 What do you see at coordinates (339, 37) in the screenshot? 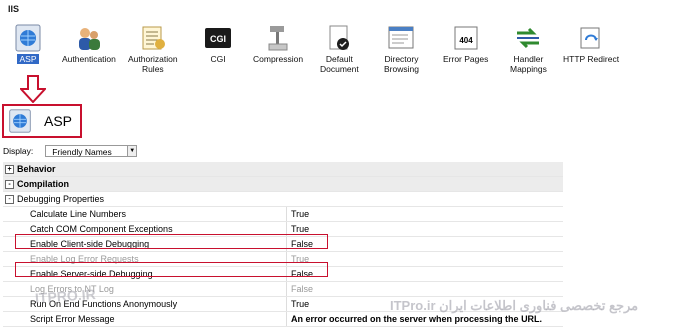
I see `default-document-icon` at bounding box center [339, 37].